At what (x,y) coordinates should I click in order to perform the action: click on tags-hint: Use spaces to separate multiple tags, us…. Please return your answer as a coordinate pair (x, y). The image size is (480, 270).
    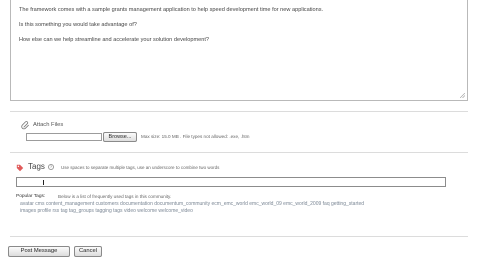
    Looking at the image, I should click on (140, 167).